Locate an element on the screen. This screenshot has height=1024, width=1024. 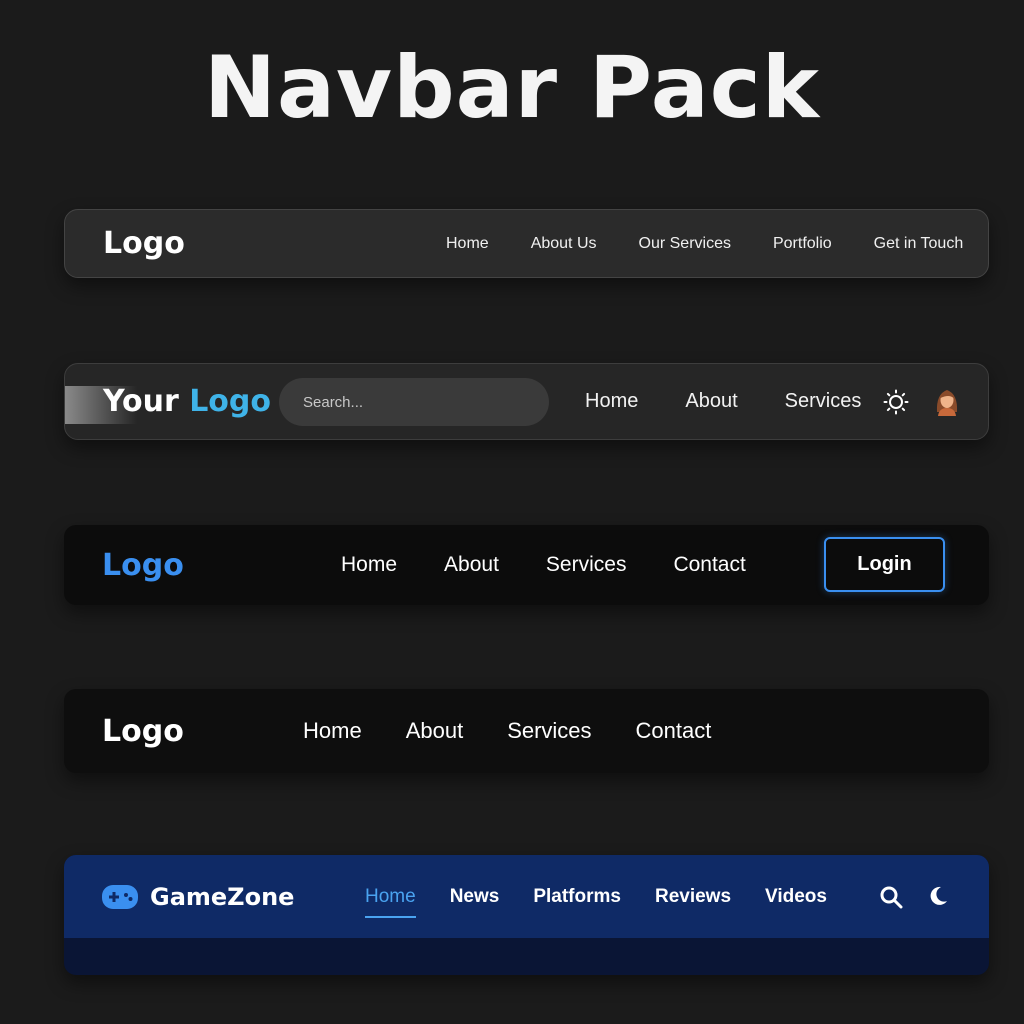
search-input is located at coordinates (413, 402).